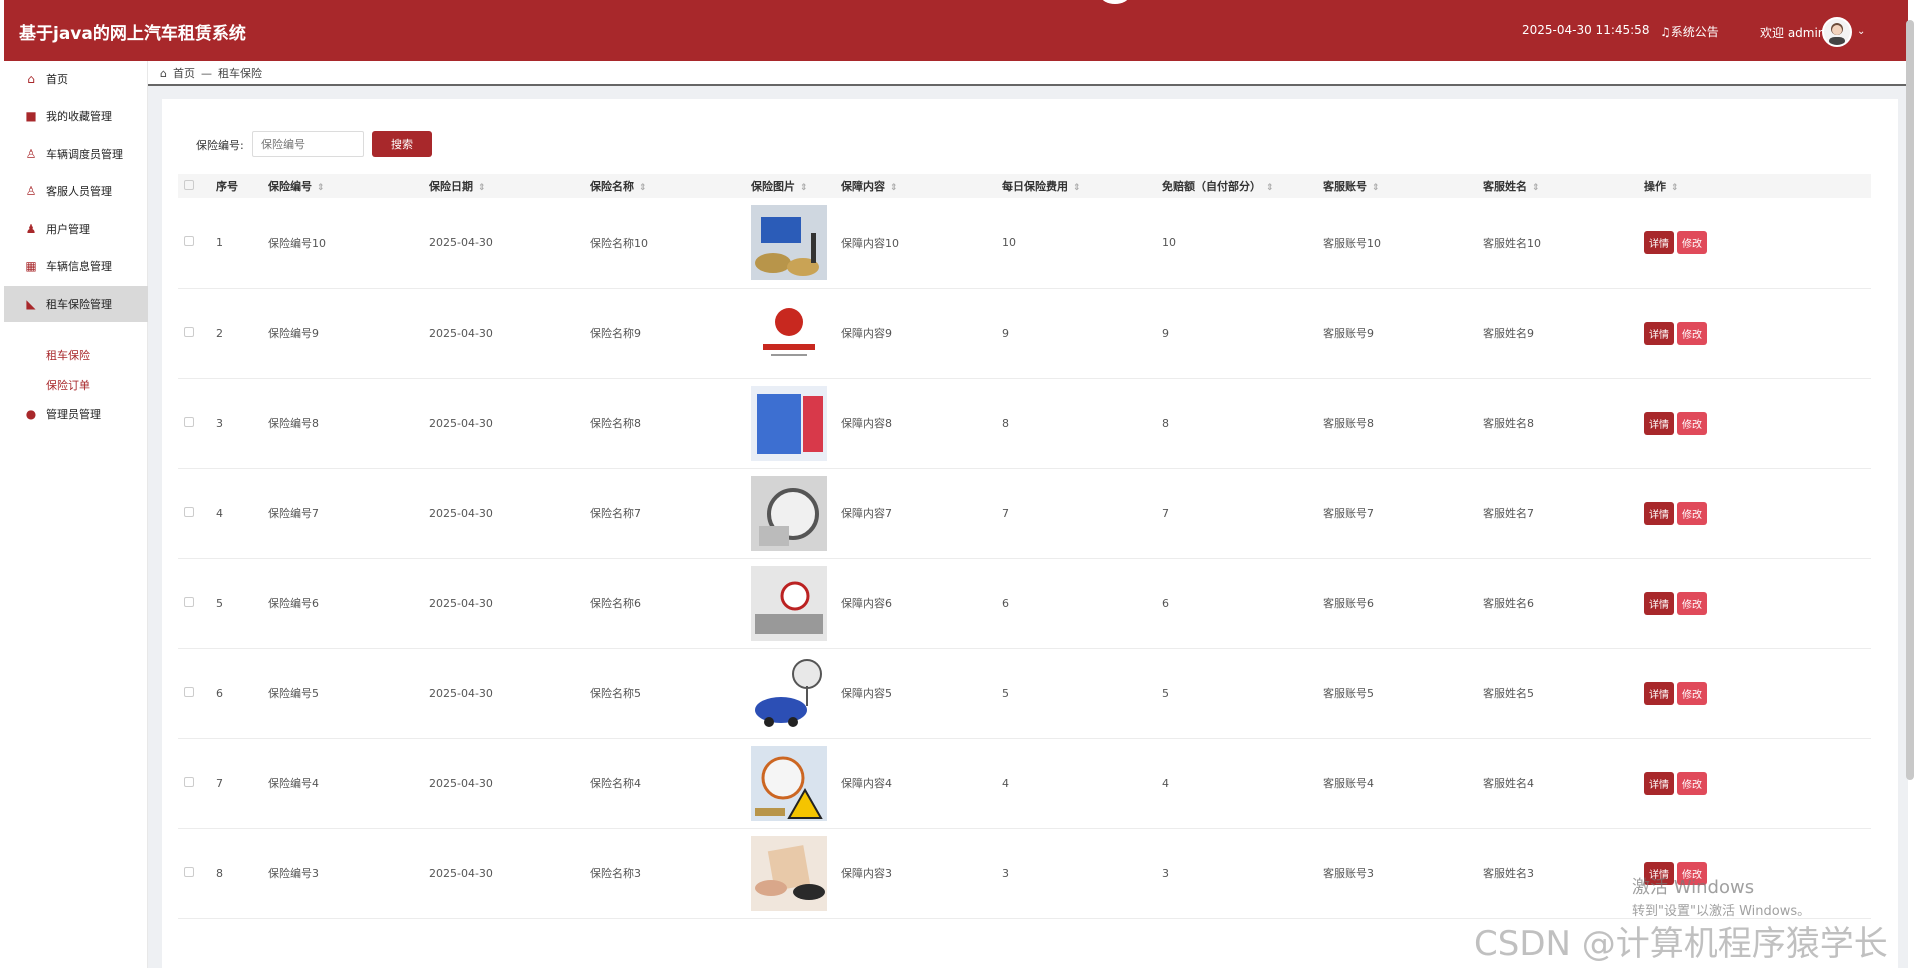 This screenshot has height=968, width=1920. I want to click on cell-name: 保险名称10, so click(619, 243).